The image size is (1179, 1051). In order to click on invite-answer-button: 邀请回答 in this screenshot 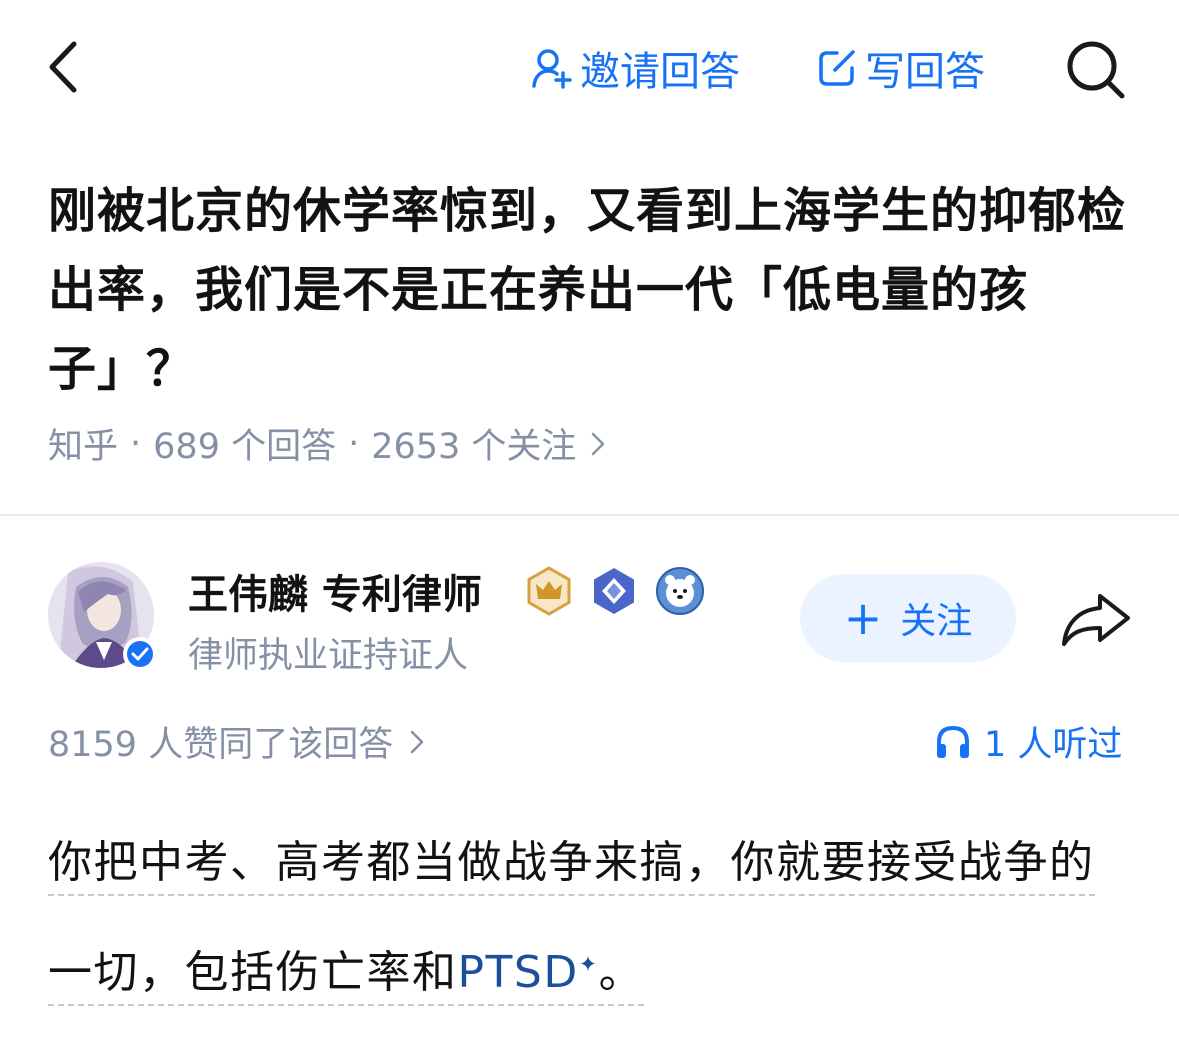, I will do `click(635, 68)`.